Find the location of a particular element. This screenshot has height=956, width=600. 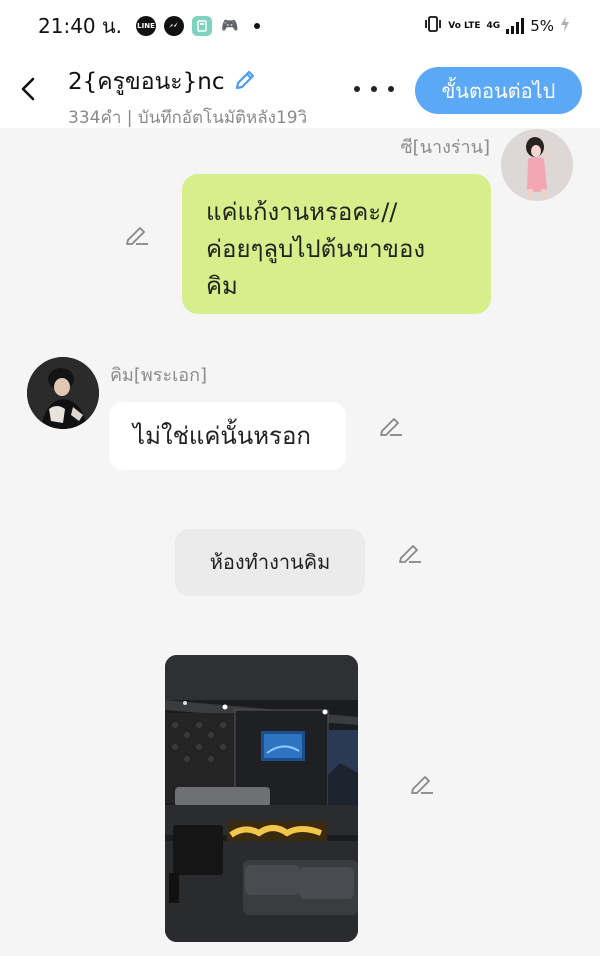

message-line: ค่อยๆลูบไปต้นขาของ is located at coordinates (316, 249).